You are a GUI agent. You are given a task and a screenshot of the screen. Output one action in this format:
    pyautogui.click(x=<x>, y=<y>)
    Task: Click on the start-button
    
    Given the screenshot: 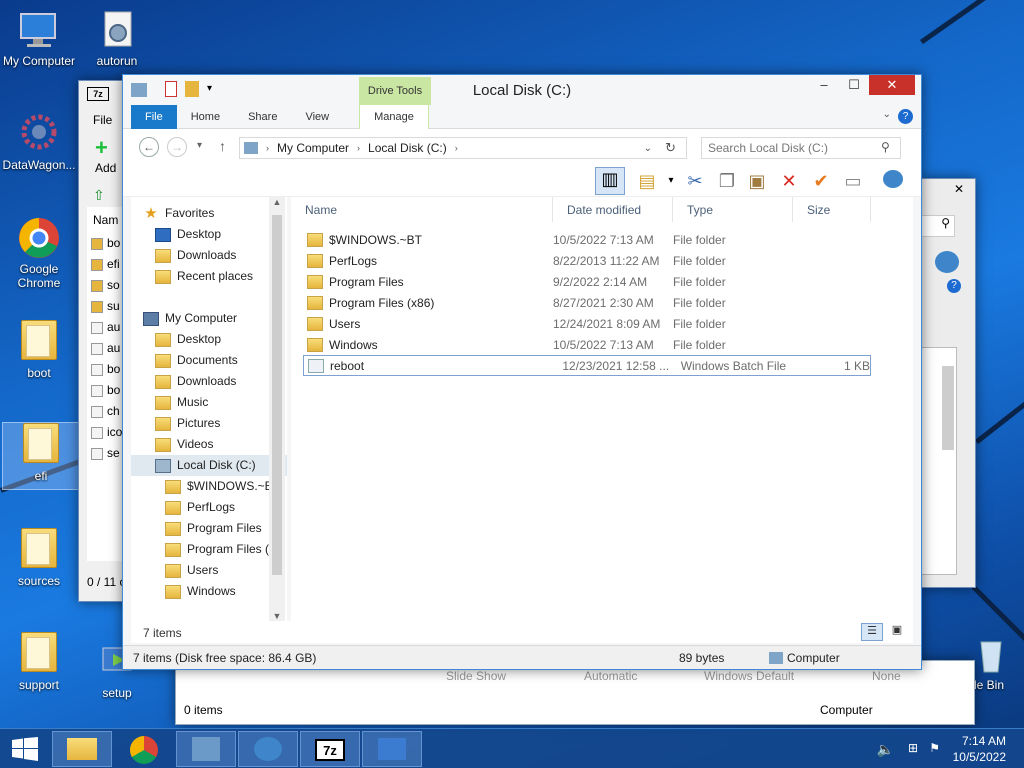 What is the action you would take?
    pyautogui.click(x=25, y=750)
    